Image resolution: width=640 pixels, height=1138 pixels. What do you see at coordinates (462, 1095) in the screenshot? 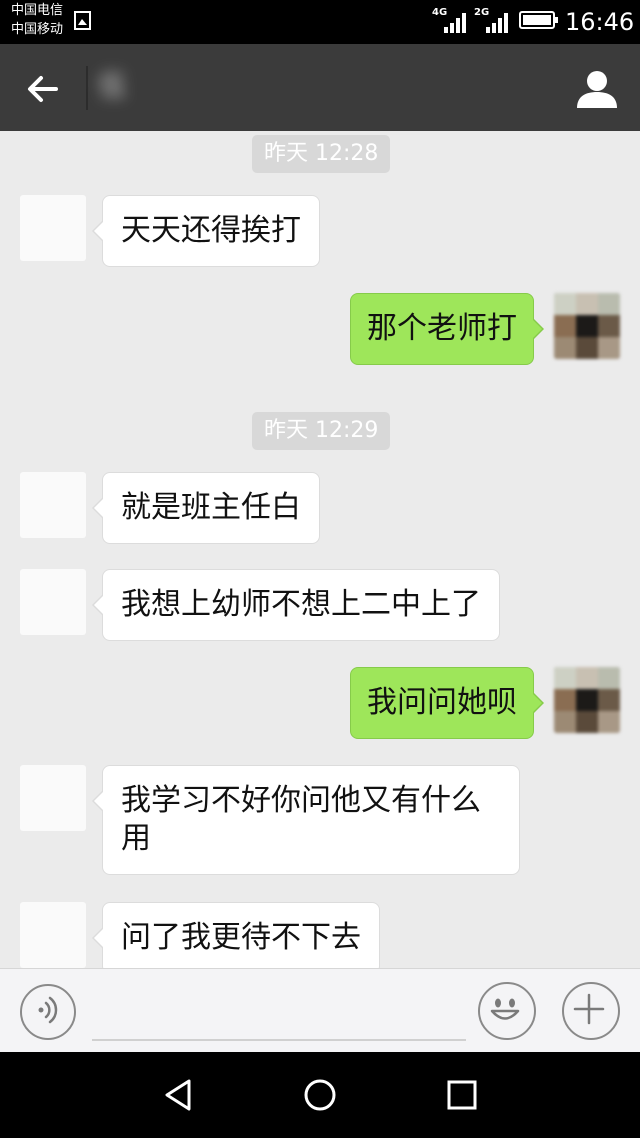
I see `square-recent-icon` at bounding box center [462, 1095].